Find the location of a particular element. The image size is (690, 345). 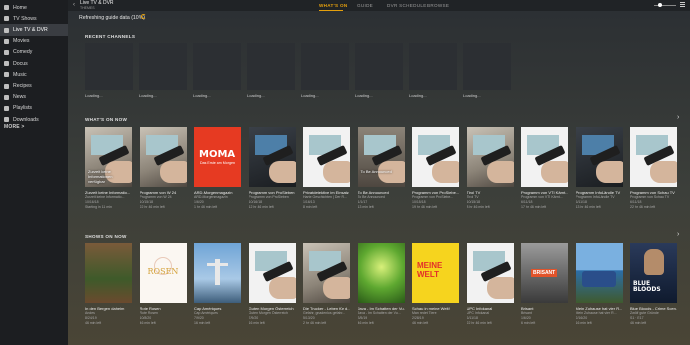

poster-image: BRISANT is located at coordinates (544, 273).